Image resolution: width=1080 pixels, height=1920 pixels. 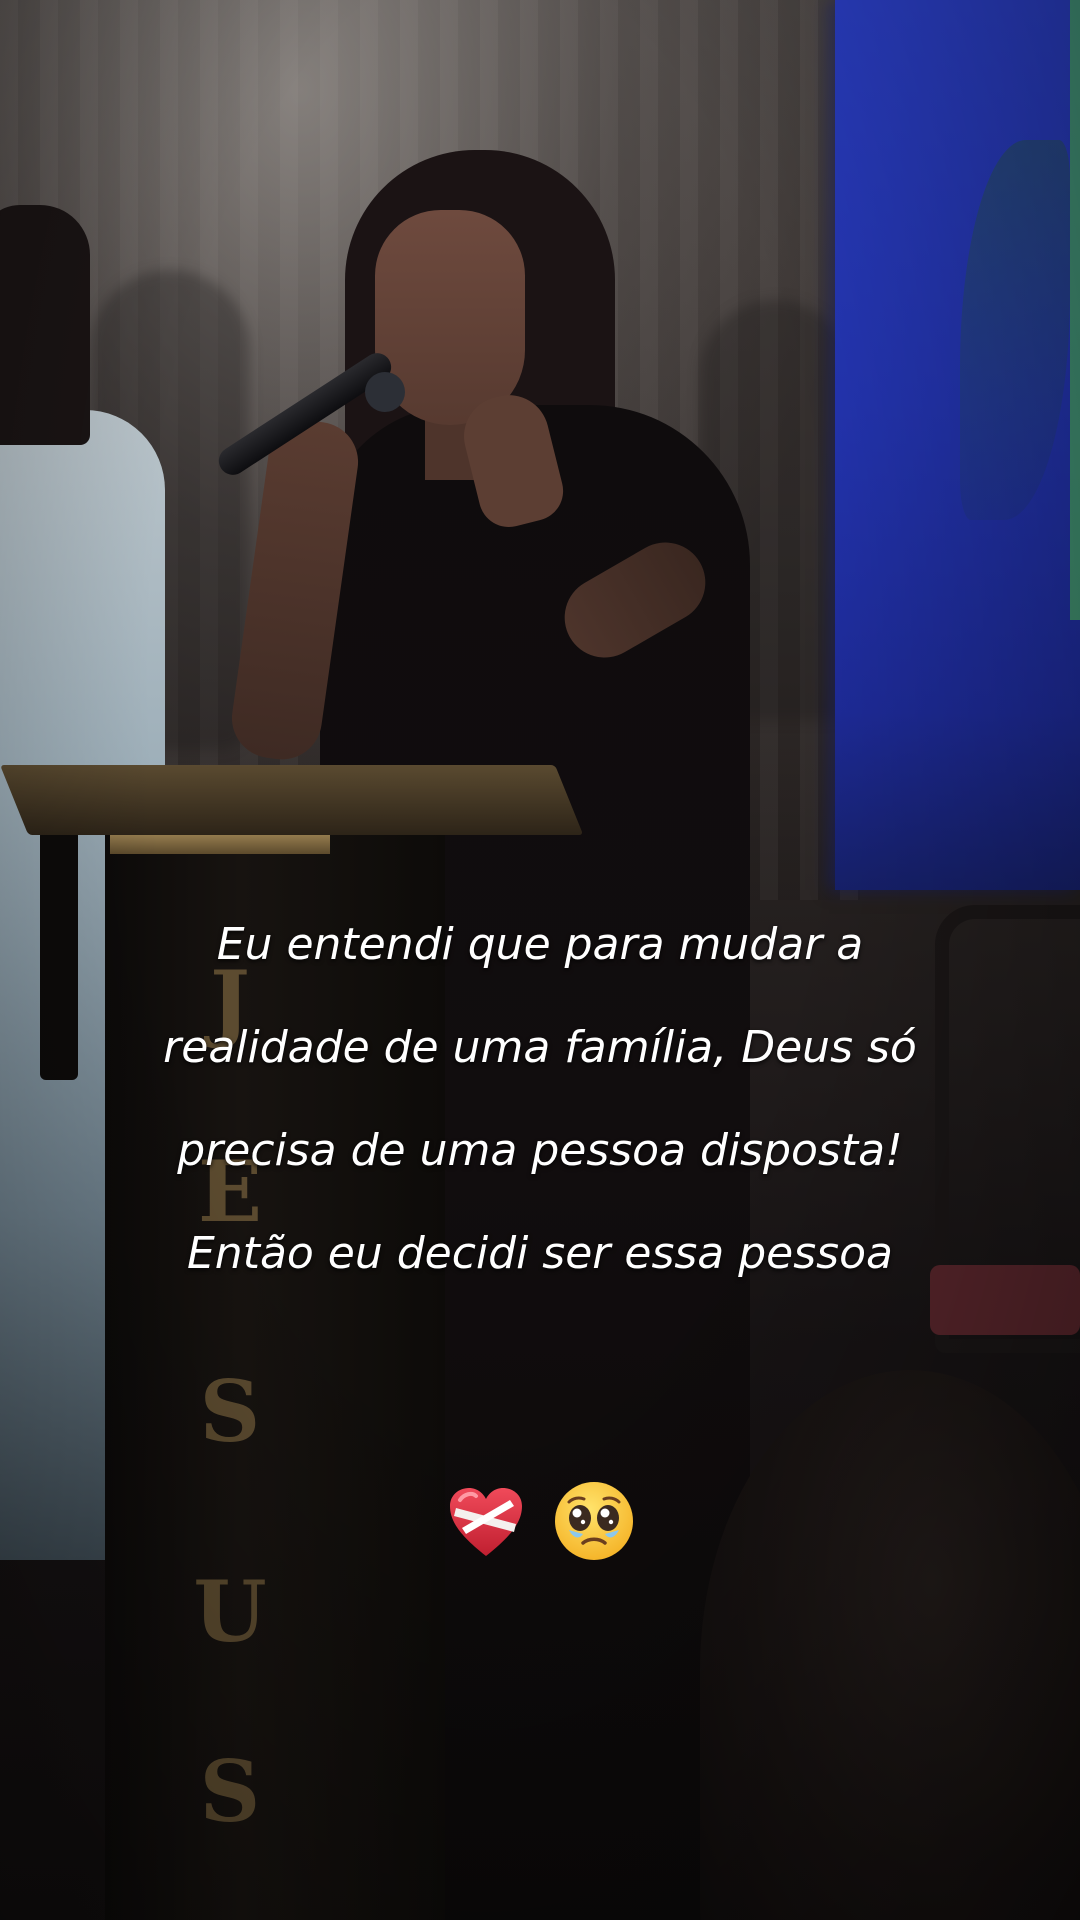 What do you see at coordinates (540, 1523) in the screenshot?
I see `emoji-row` at bounding box center [540, 1523].